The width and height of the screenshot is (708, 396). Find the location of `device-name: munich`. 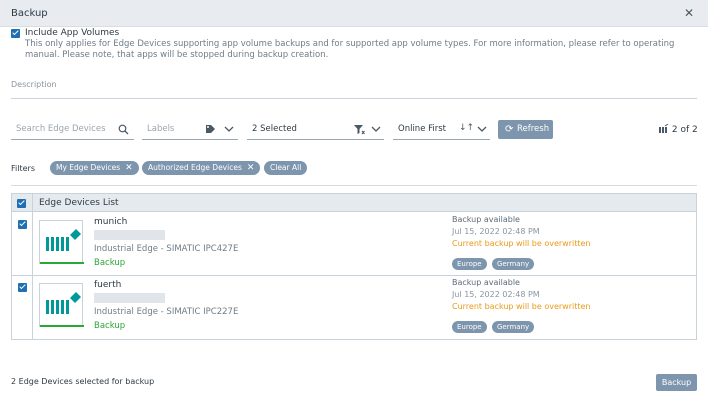

device-name: munich is located at coordinates (111, 222).